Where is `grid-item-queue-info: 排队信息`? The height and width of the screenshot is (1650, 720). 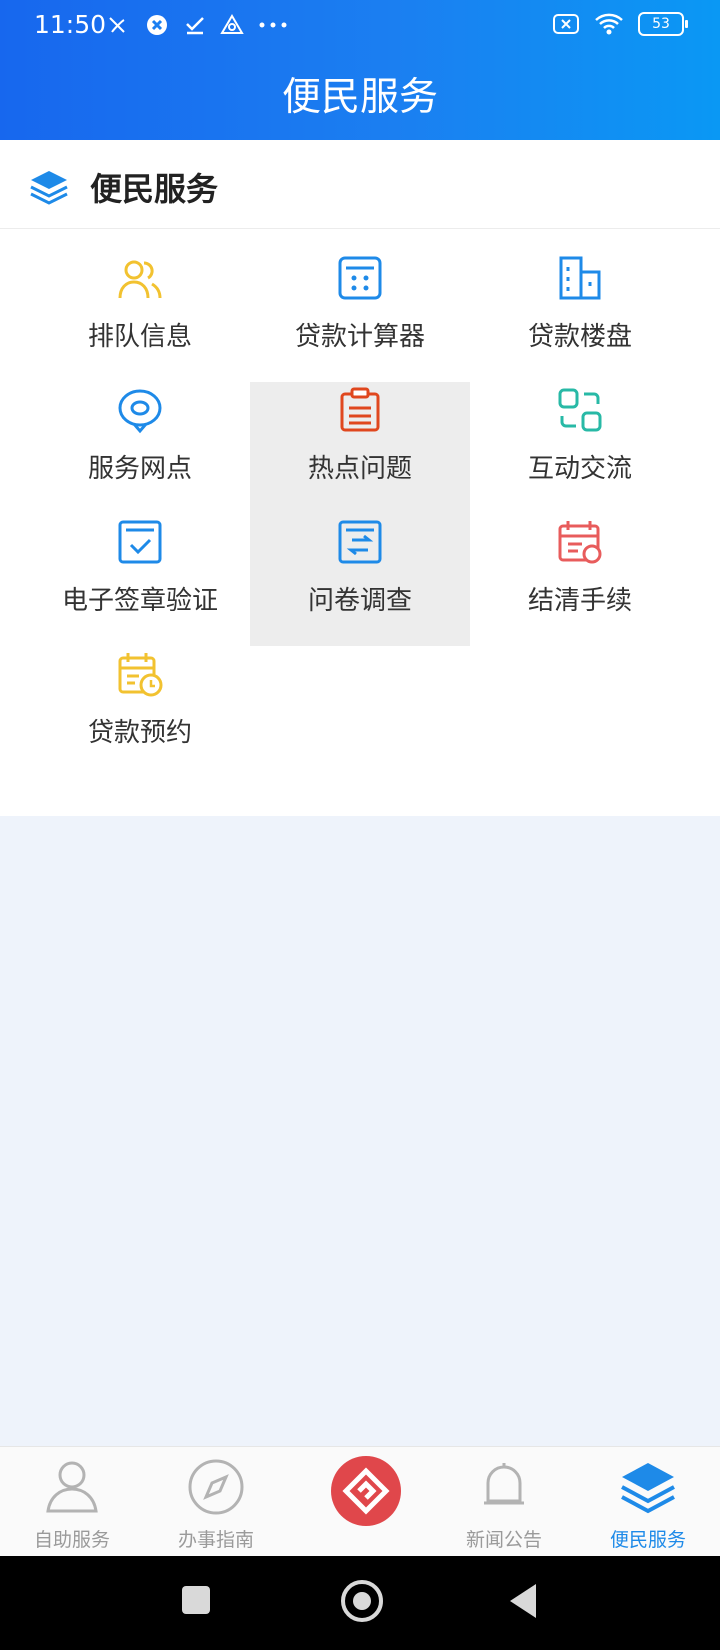 grid-item-queue-info: 排队信息 is located at coordinates (140, 316).